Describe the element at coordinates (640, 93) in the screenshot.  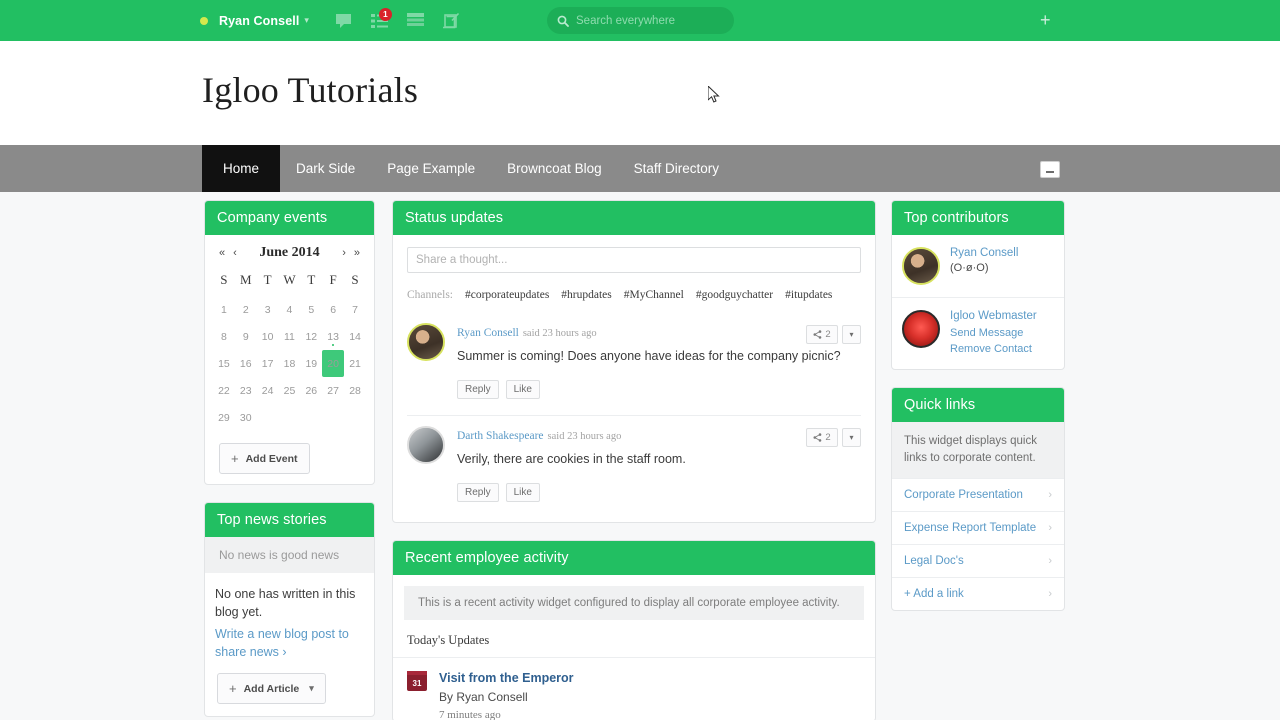
I see `title-band: Igloo Tutorials` at that location.